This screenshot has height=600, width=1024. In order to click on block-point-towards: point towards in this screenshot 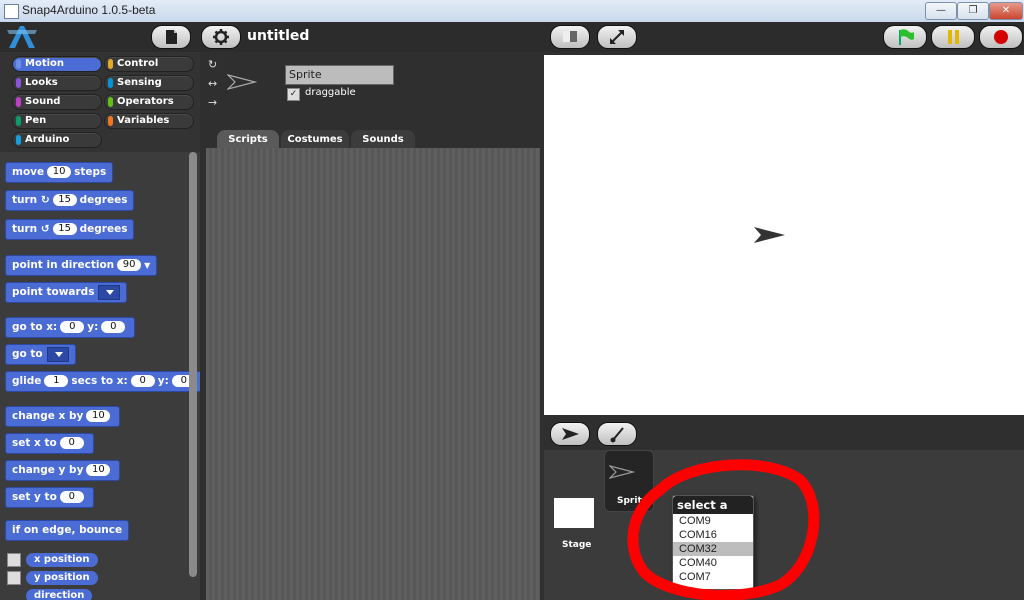, I will do `click(66, 292)`.